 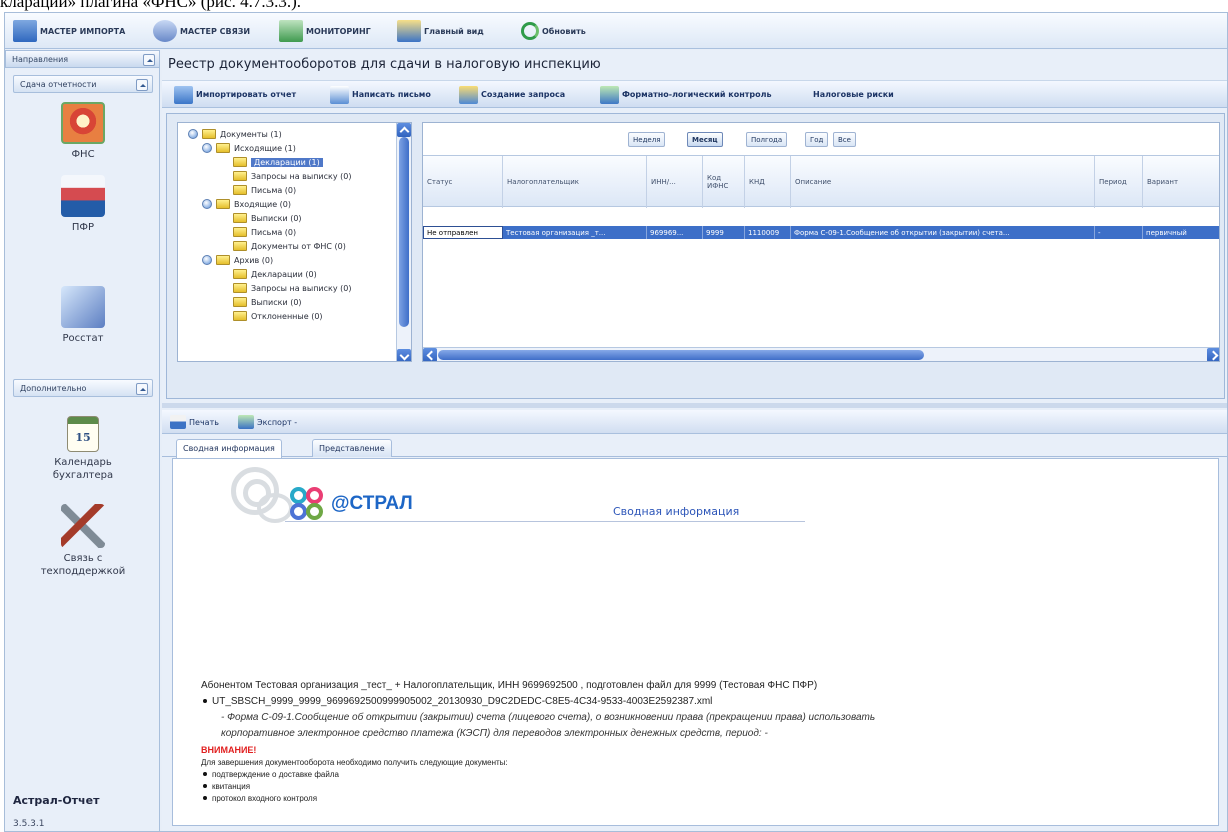 I want to click on tree-node-outgoing-declarations: Декларации (1), so click(x=278, y=162).